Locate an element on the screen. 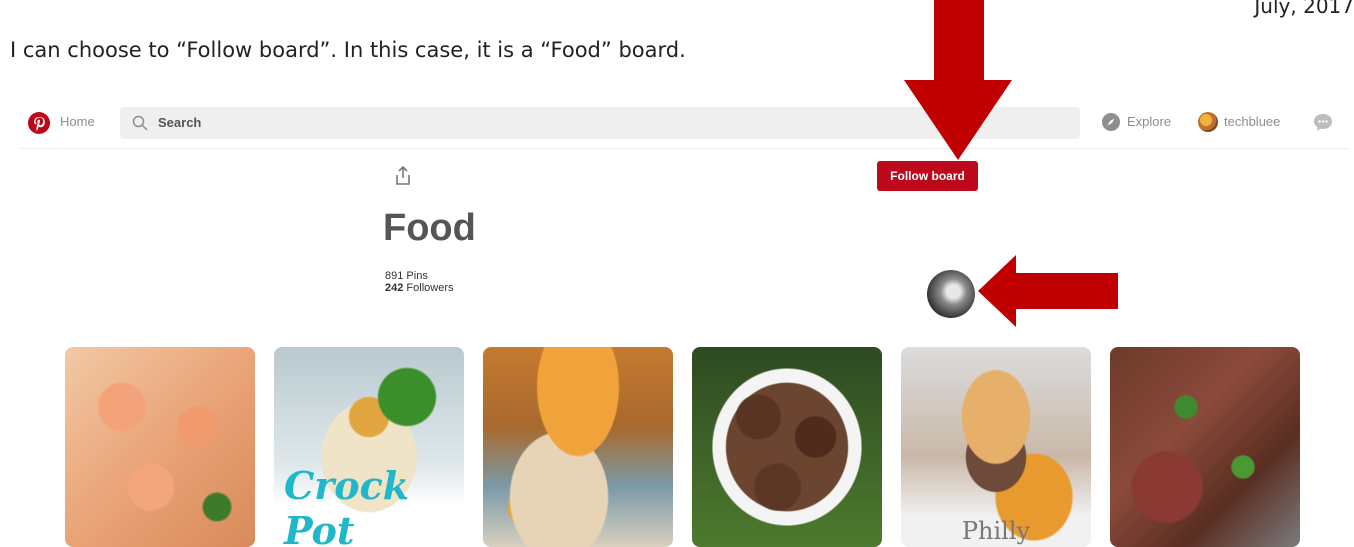 This screenshot has height=547, width=1354. pin-overlay-text: Philly is located at coordinates (996, 531).